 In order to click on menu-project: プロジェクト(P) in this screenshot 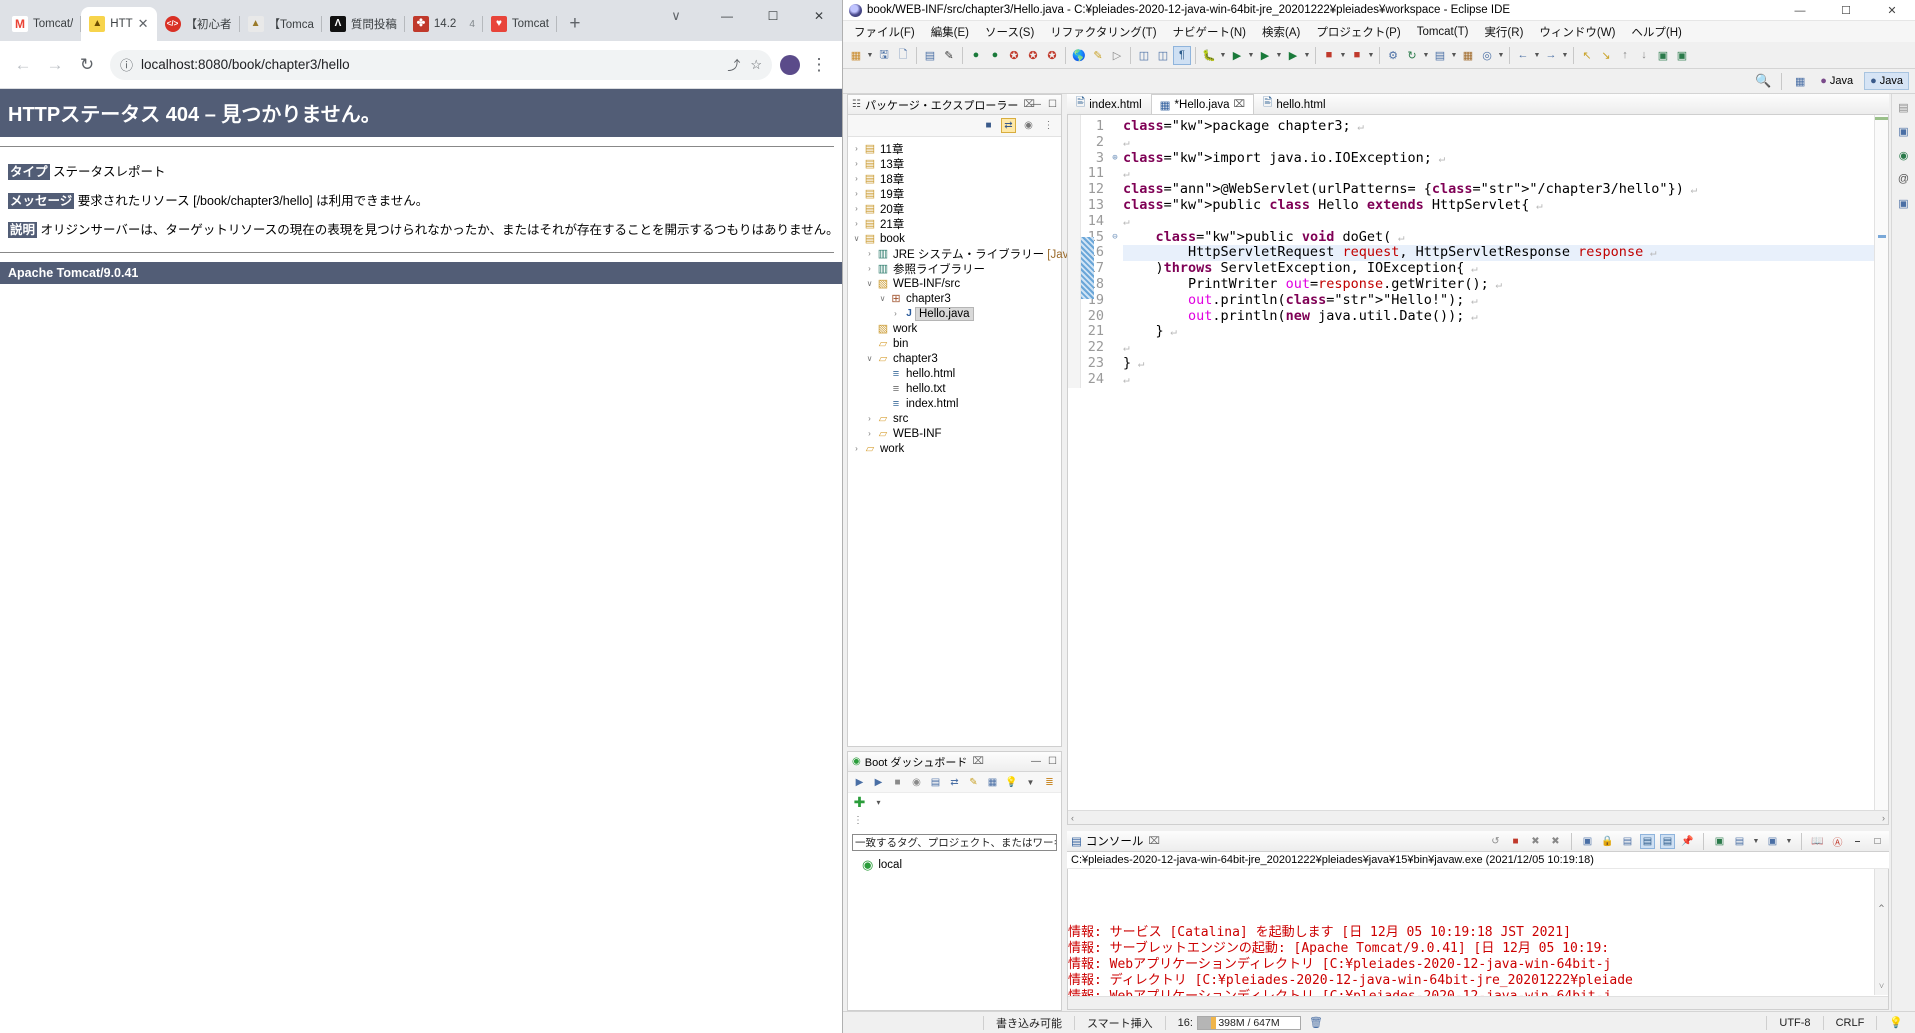, I will do `click(1358, 32)`.